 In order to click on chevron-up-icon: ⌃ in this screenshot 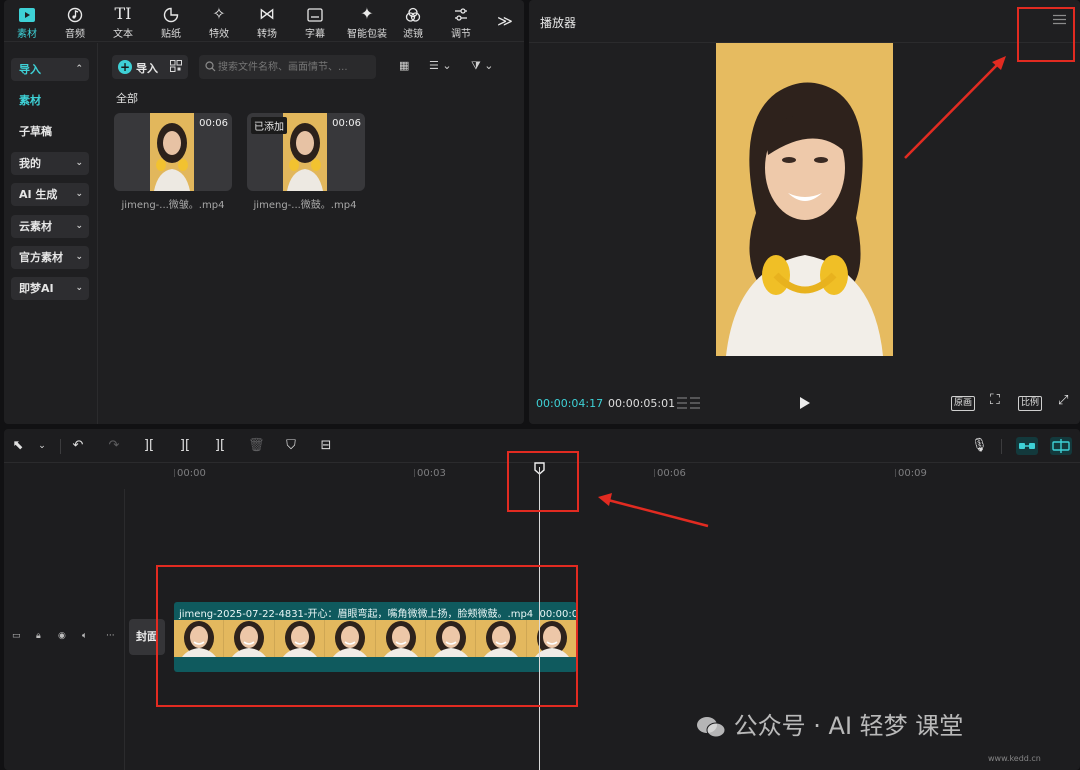, I will do `click(79, 69)`.